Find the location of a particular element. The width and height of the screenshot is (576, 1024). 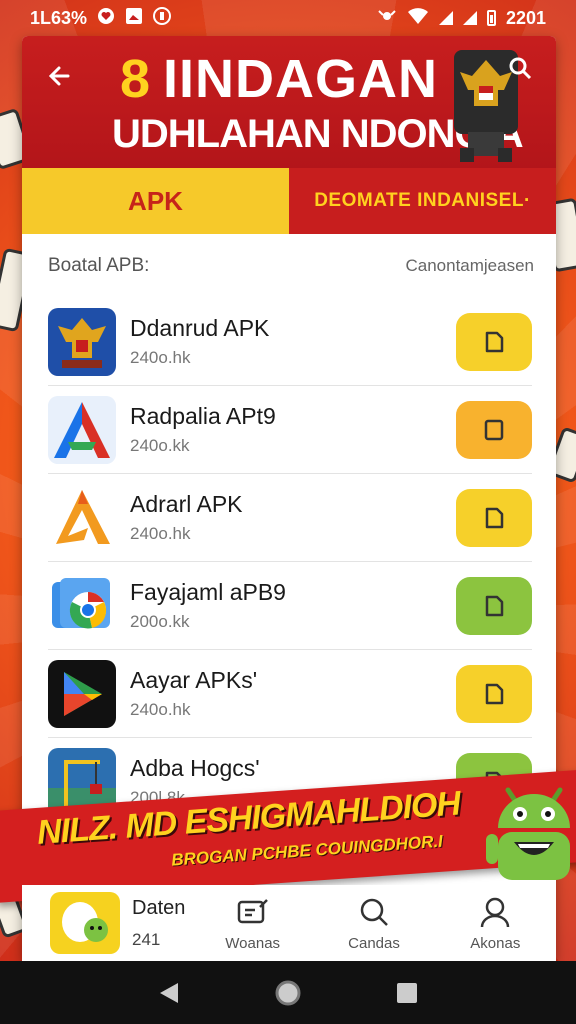

app-name: Aayar APKs' is located at coordinates (194, 680).